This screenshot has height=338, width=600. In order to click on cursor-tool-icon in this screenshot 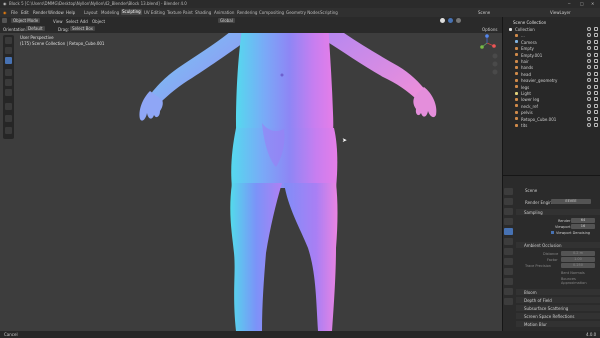, I will do `click(8, 50)`.